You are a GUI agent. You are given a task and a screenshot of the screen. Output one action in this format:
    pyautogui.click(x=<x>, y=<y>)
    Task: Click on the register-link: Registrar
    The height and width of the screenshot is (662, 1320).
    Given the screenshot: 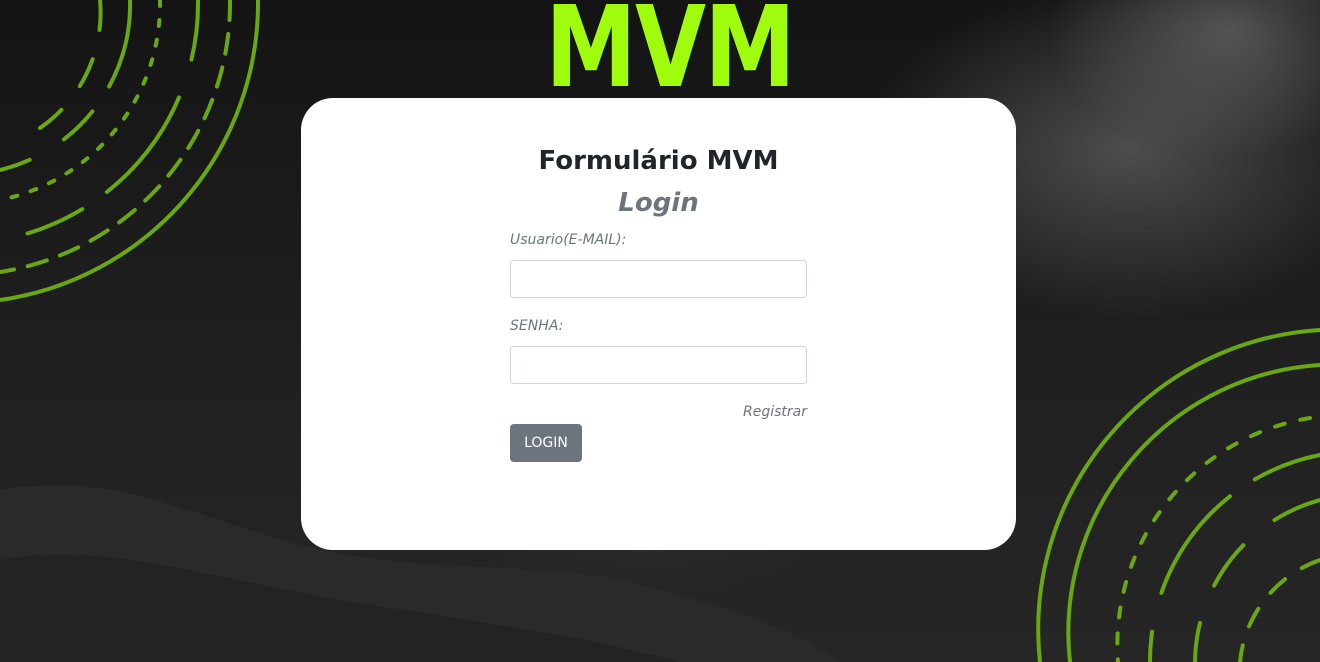 What is the action you would take?
    pyautogui.click(x=658, y=412)
    